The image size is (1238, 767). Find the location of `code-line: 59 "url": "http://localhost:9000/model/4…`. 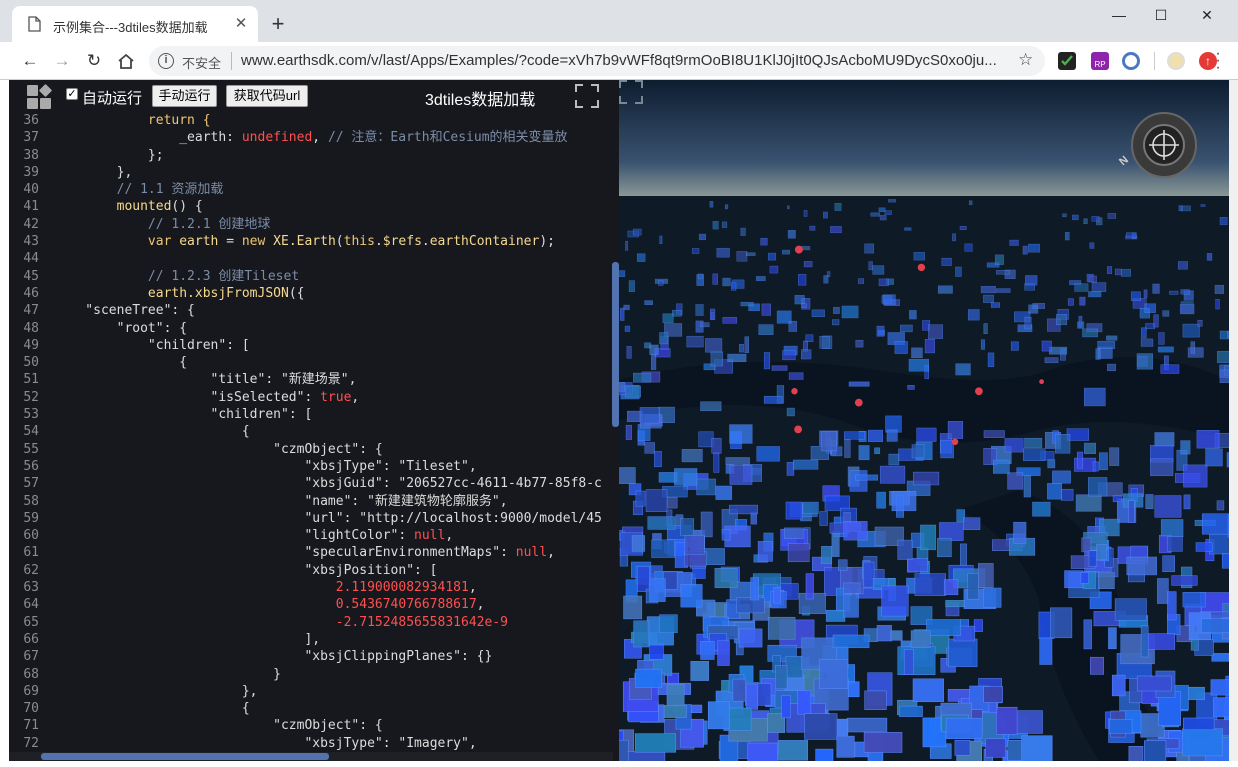

code-line: 59 "url": "http://localhost:9000/model/4… is located at coordinates (311, 518).